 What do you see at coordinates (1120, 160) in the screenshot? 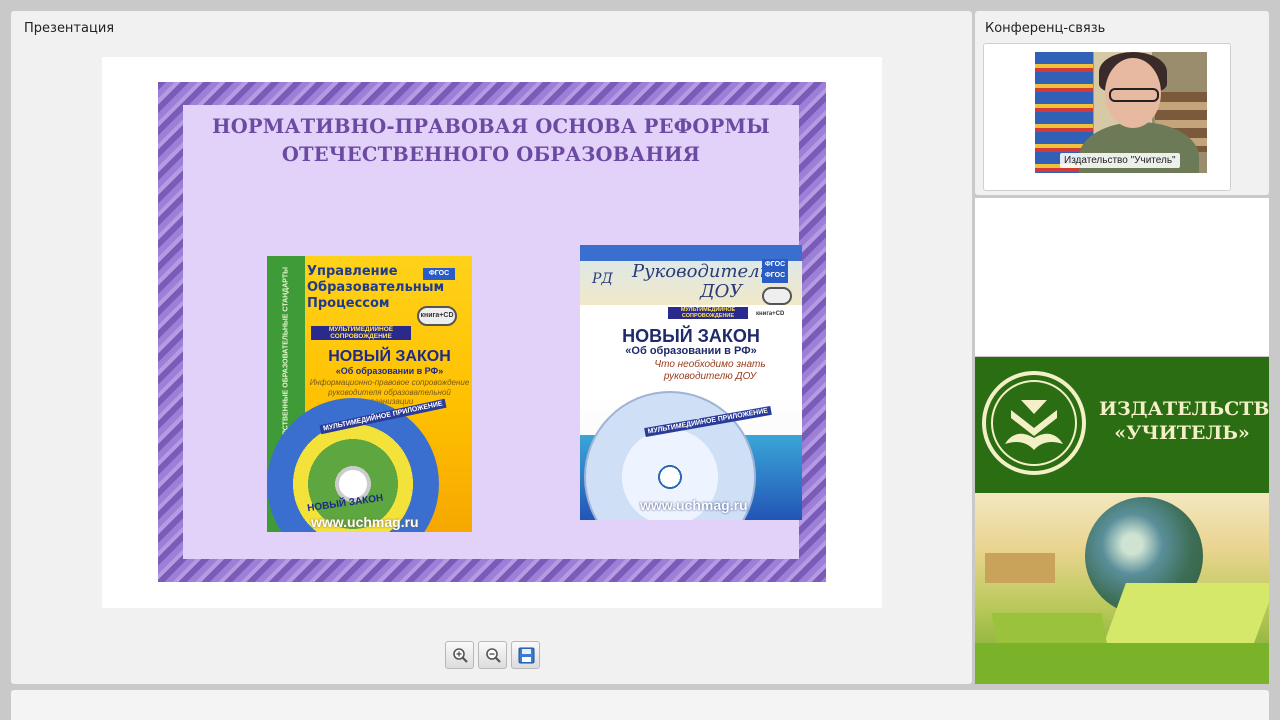
I see `participant-name-label: Издательство "Учитель"` at bounding box center [1120, 160].